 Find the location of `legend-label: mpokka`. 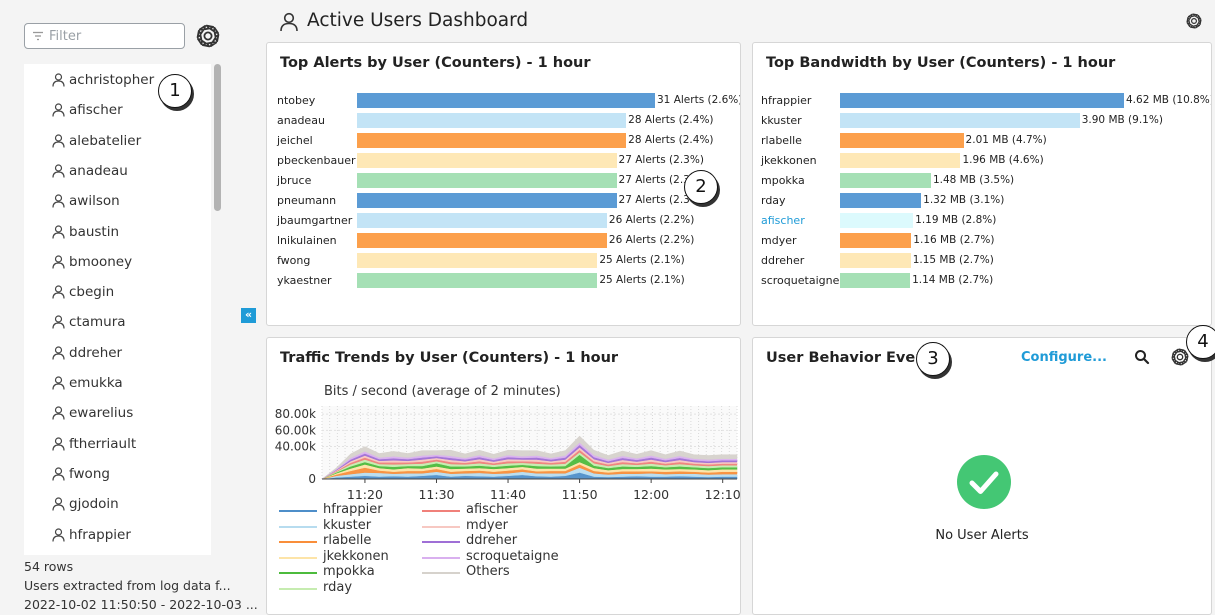

legend-label: mpokka is located at coordinates (349, 571).